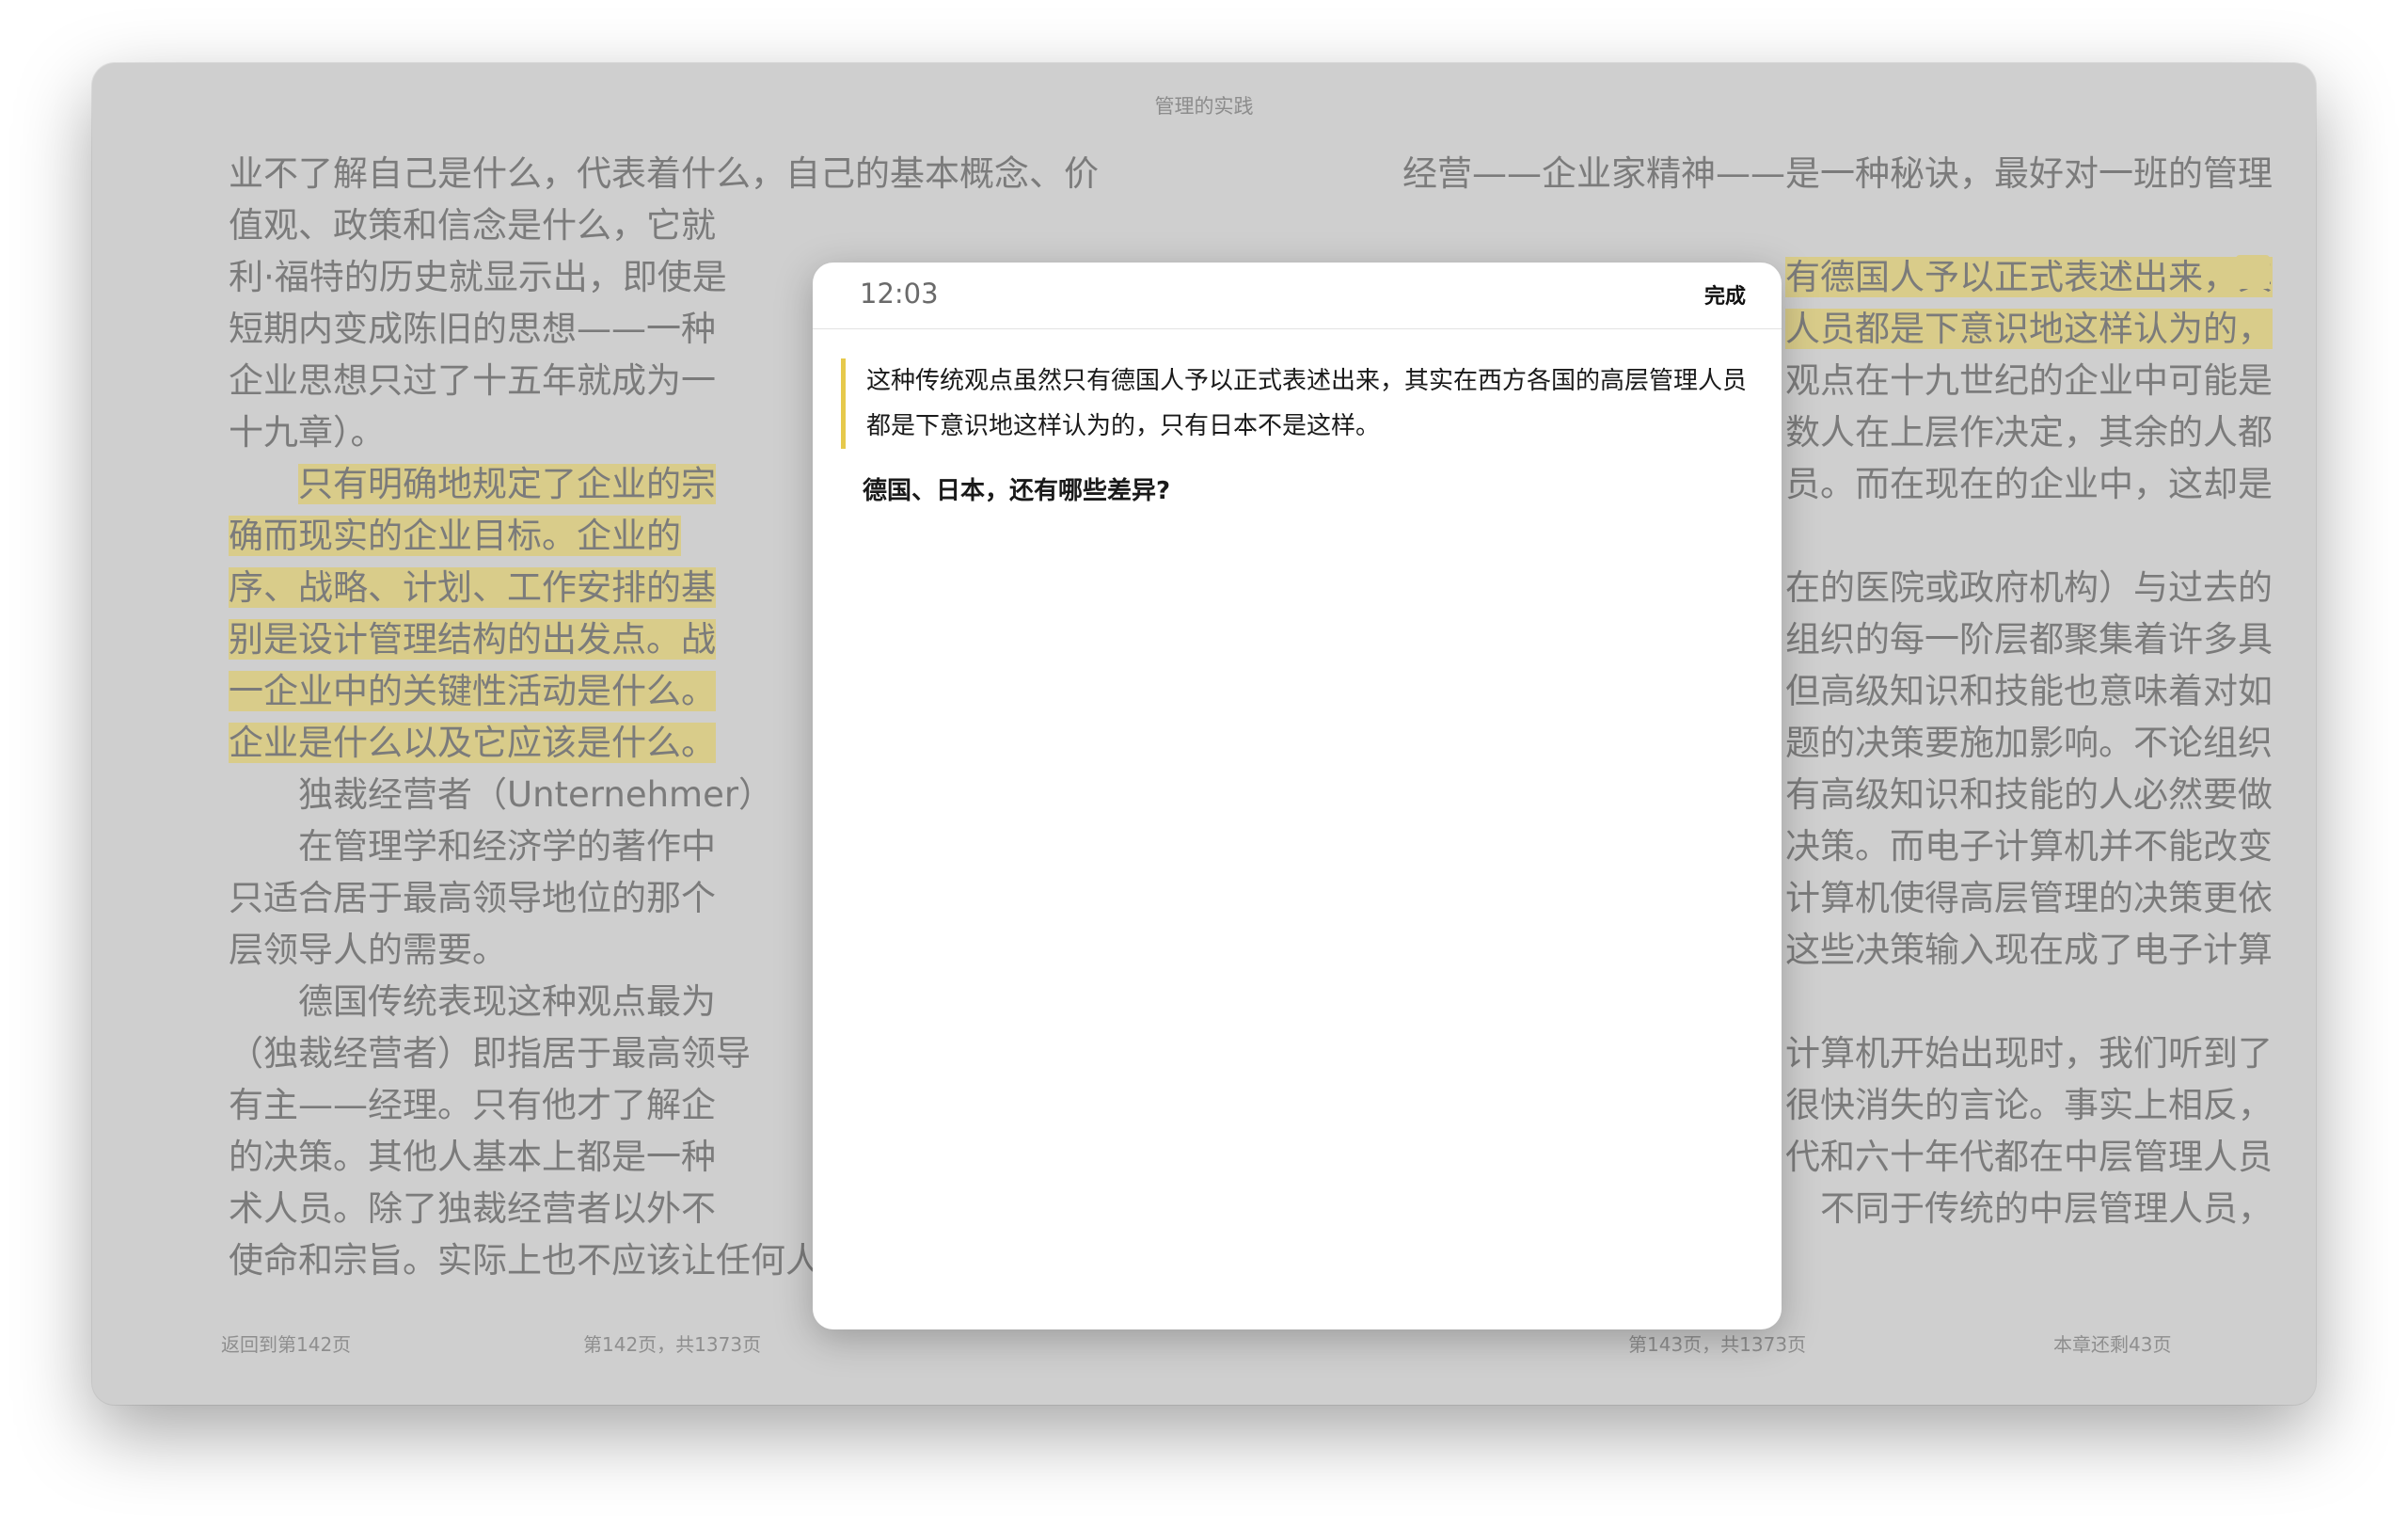  I want to click on text-line-content: 数人在上层作决定，其余的人都, so click(2029, 432).